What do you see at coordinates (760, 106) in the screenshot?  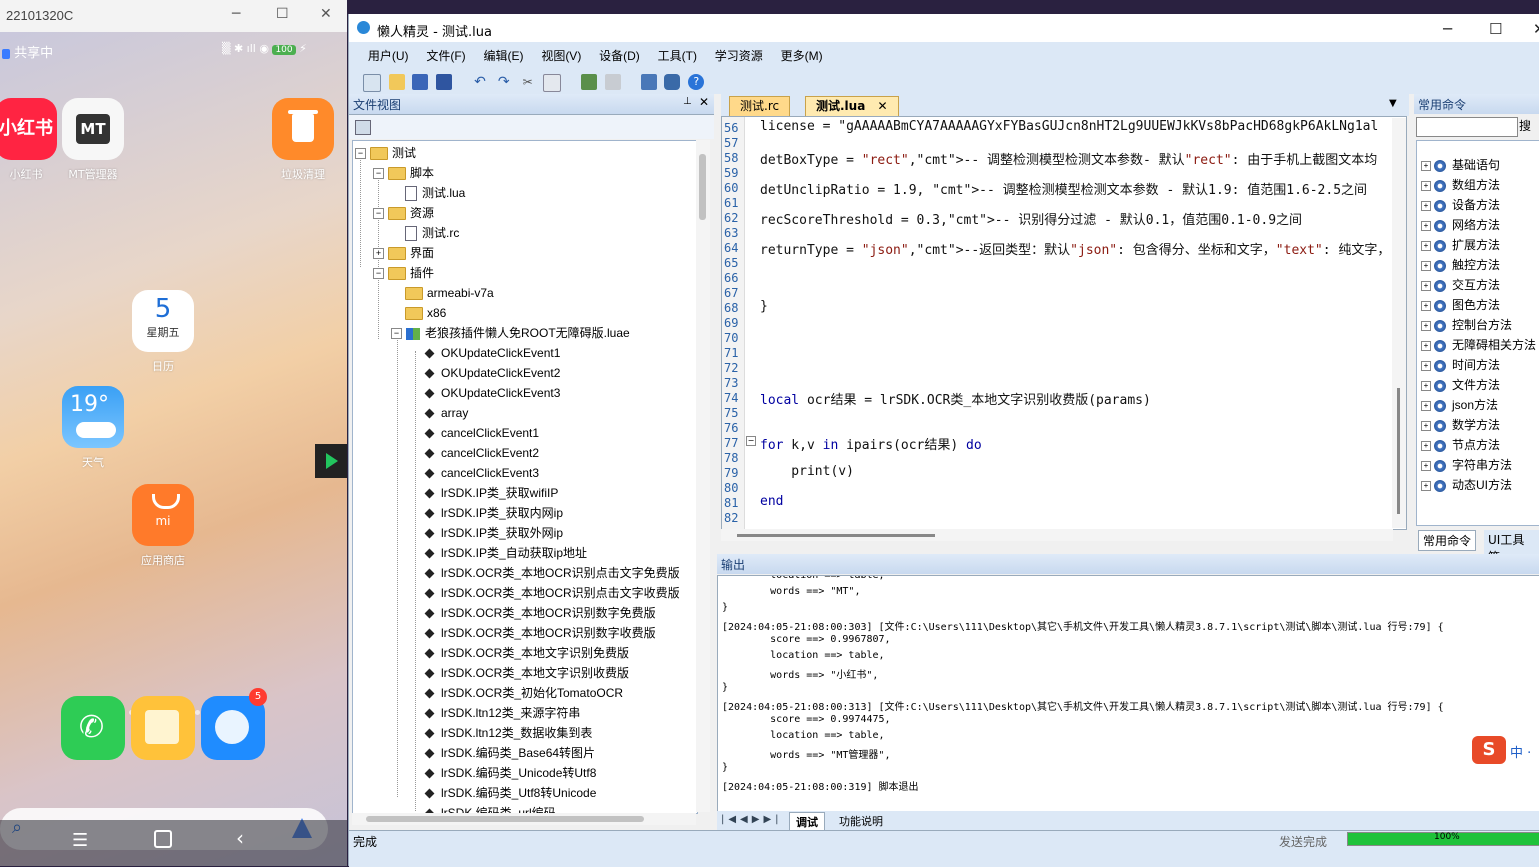 I see `tab-test-rc: 测试.rc` at bounding box center [760, 106].